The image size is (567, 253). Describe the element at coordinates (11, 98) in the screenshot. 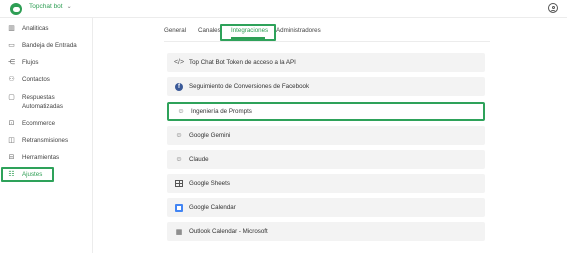

I see `automated-replies-icon: ▢` at that location.